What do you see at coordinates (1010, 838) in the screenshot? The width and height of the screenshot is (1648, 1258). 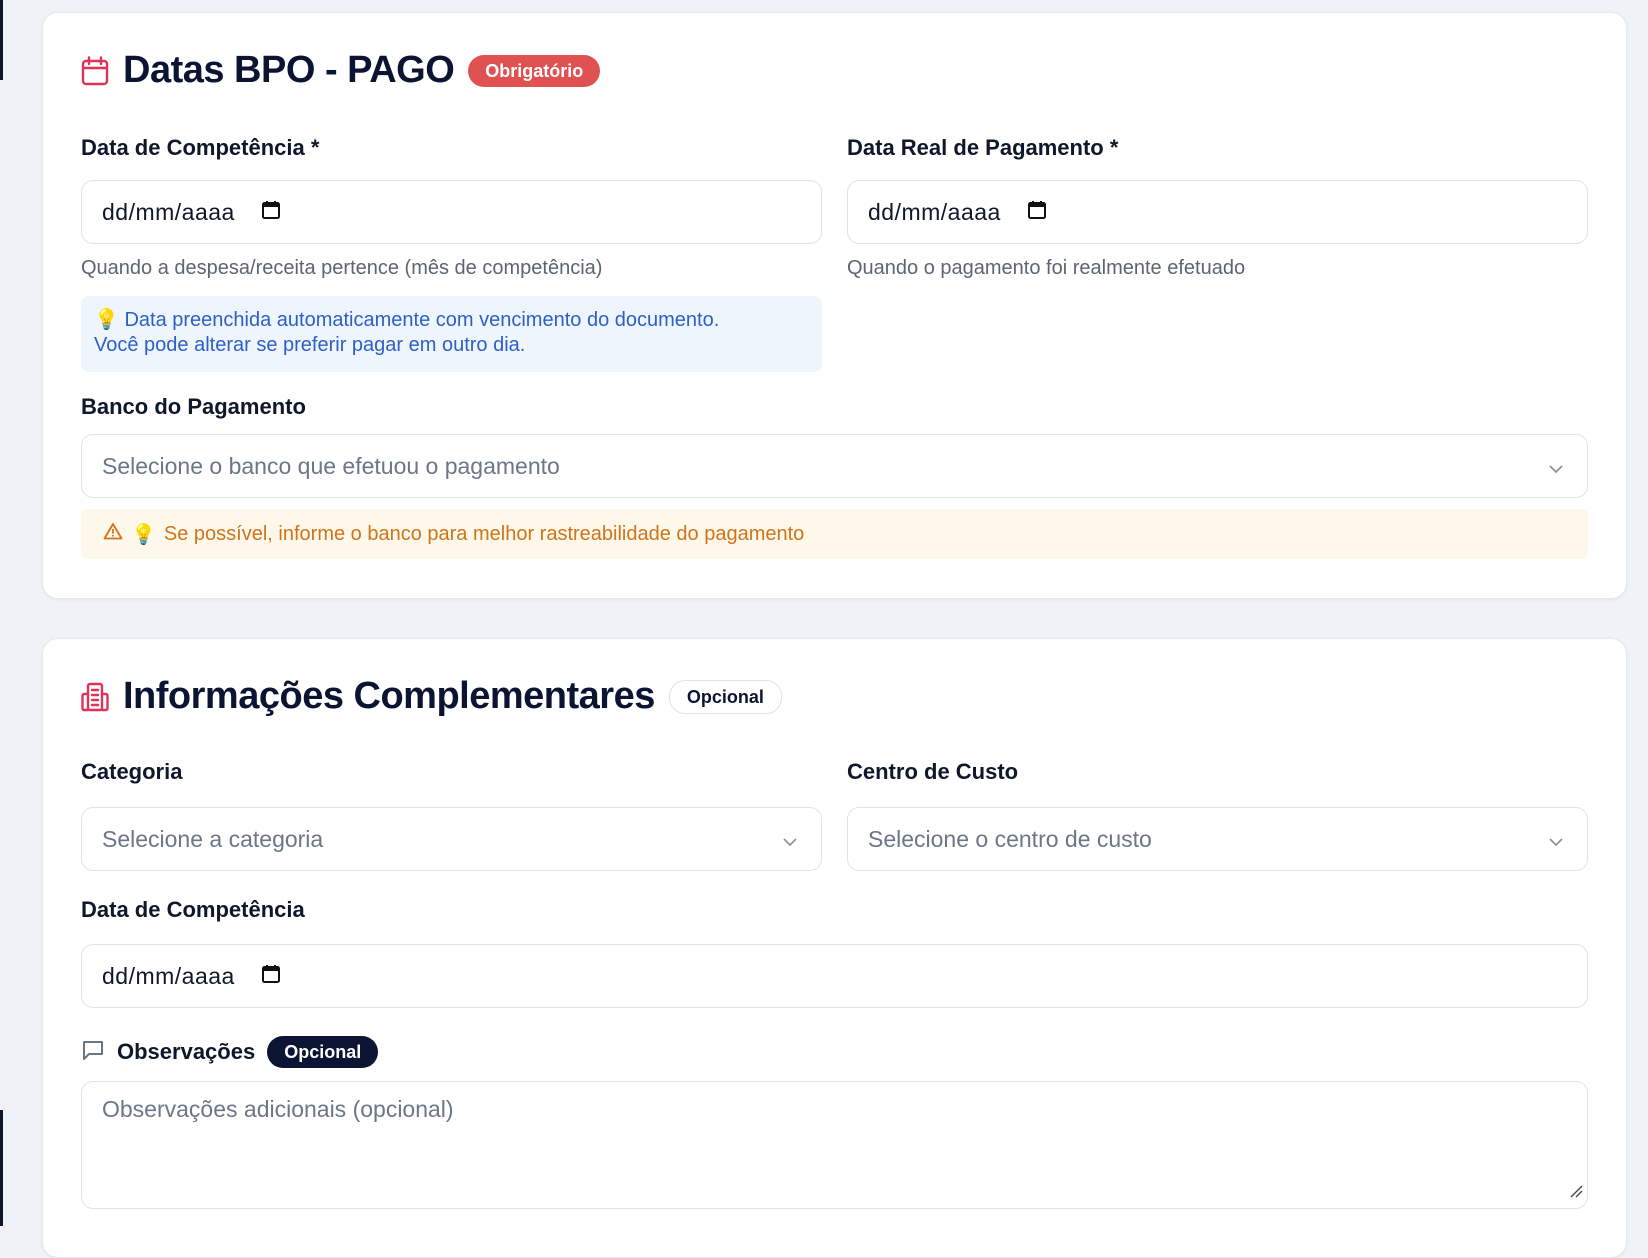 I see `centro-custo-placeholder: Selecione o centro de custo` at bounding box center [1010, 838].